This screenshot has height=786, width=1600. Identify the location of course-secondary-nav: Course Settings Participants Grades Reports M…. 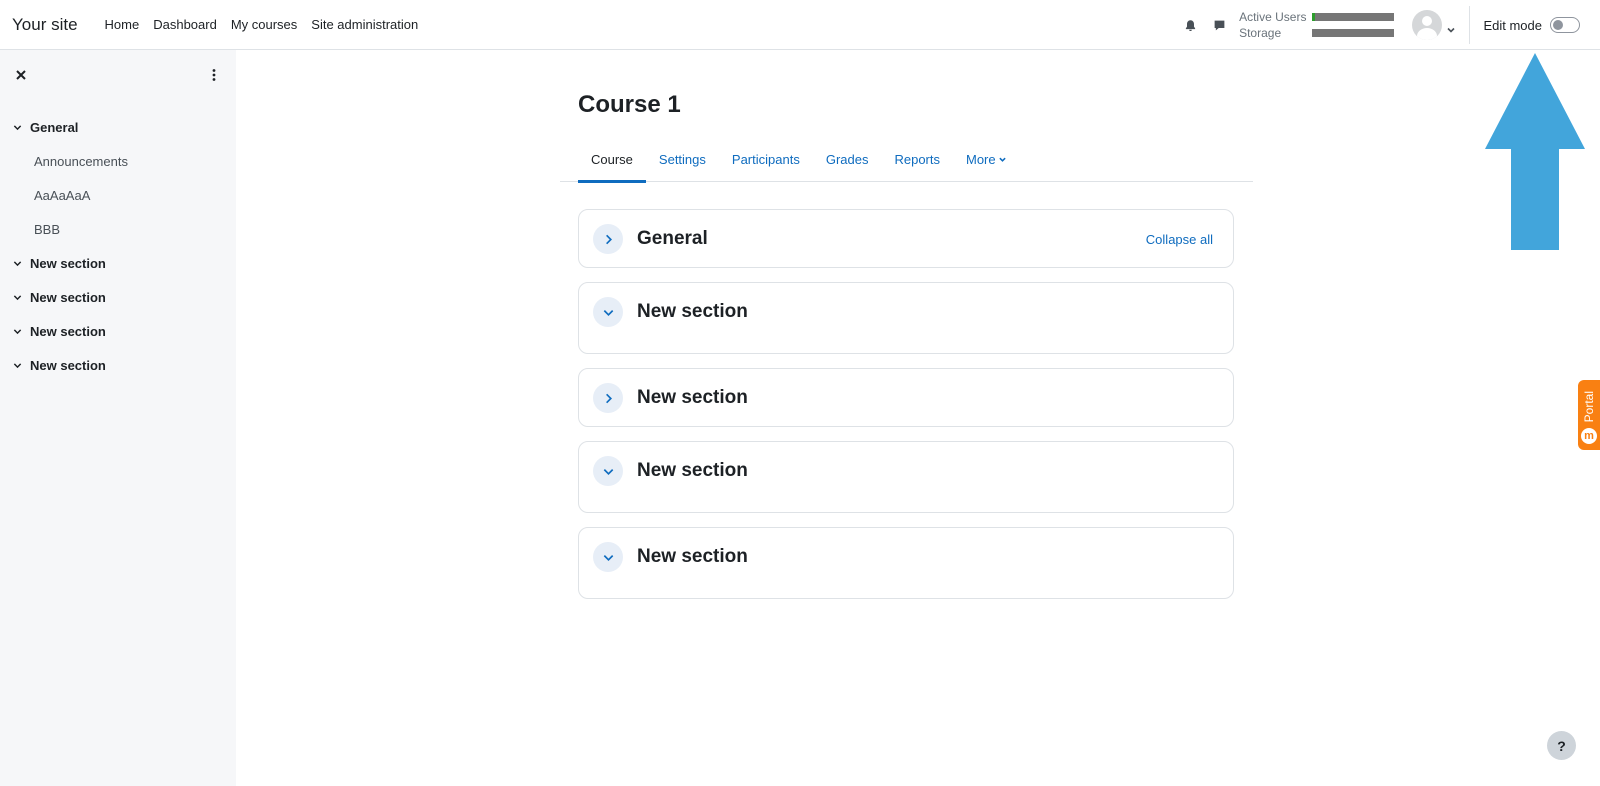
(906, 159).